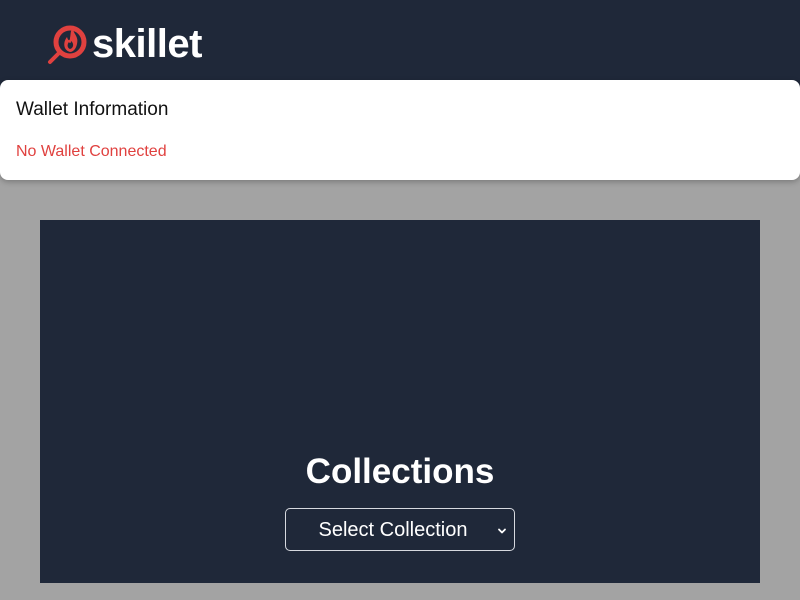 The image size is (800, 600). Describe the element at coordinates (91, 151) in the screenshot. I see `wallet-status: No Wallet Connected` at that location.